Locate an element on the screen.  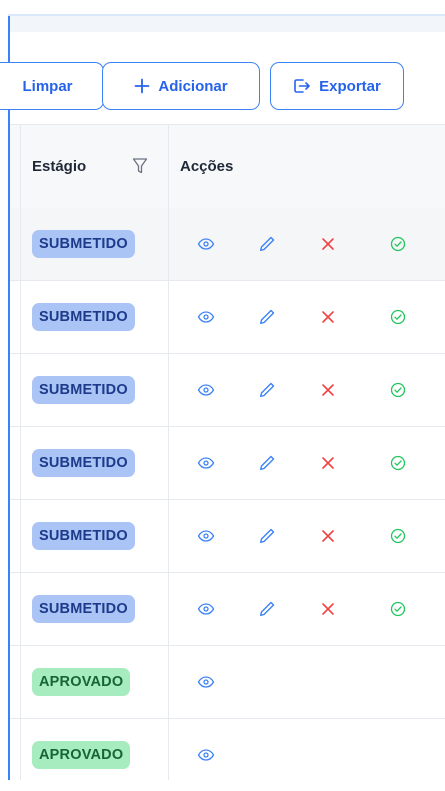
export-icon is located at coordinates (302, 86).